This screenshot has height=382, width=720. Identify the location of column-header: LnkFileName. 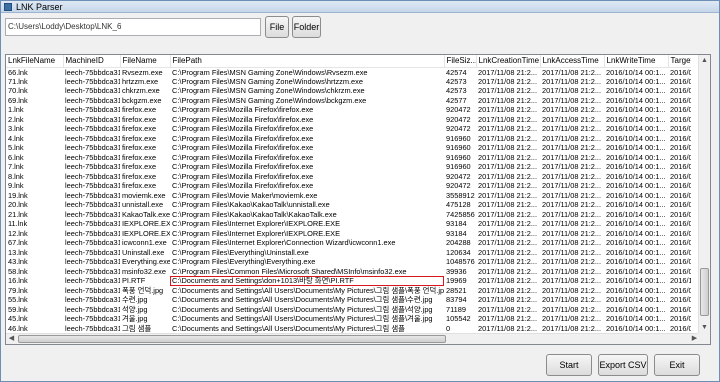
(35, 61).